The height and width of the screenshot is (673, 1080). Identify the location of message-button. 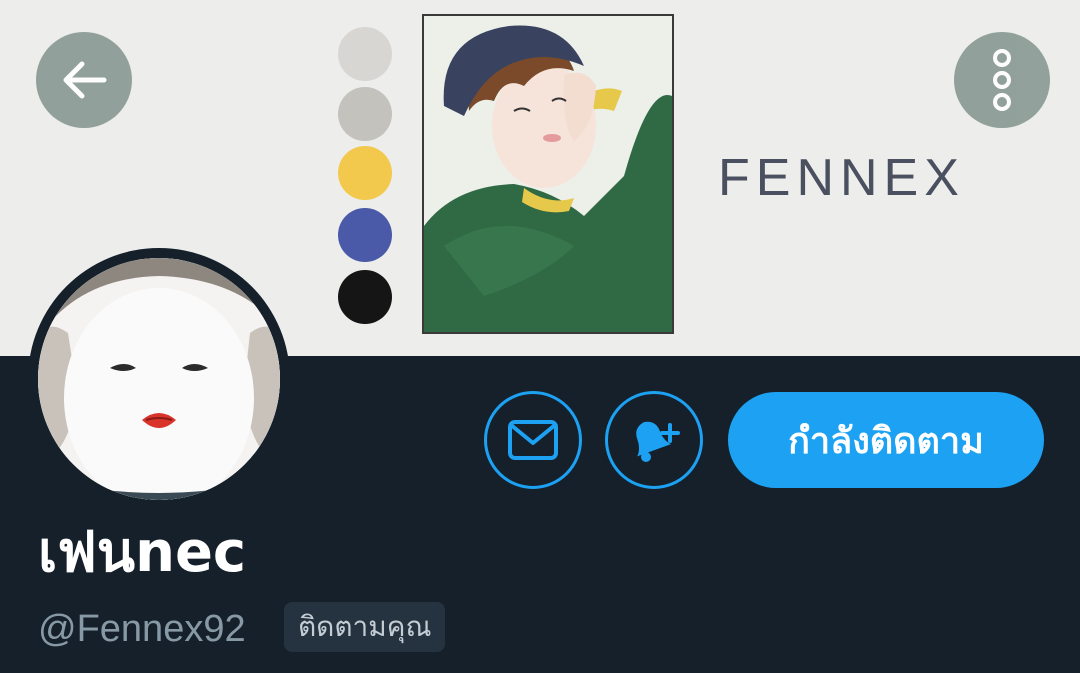
(533, 440).